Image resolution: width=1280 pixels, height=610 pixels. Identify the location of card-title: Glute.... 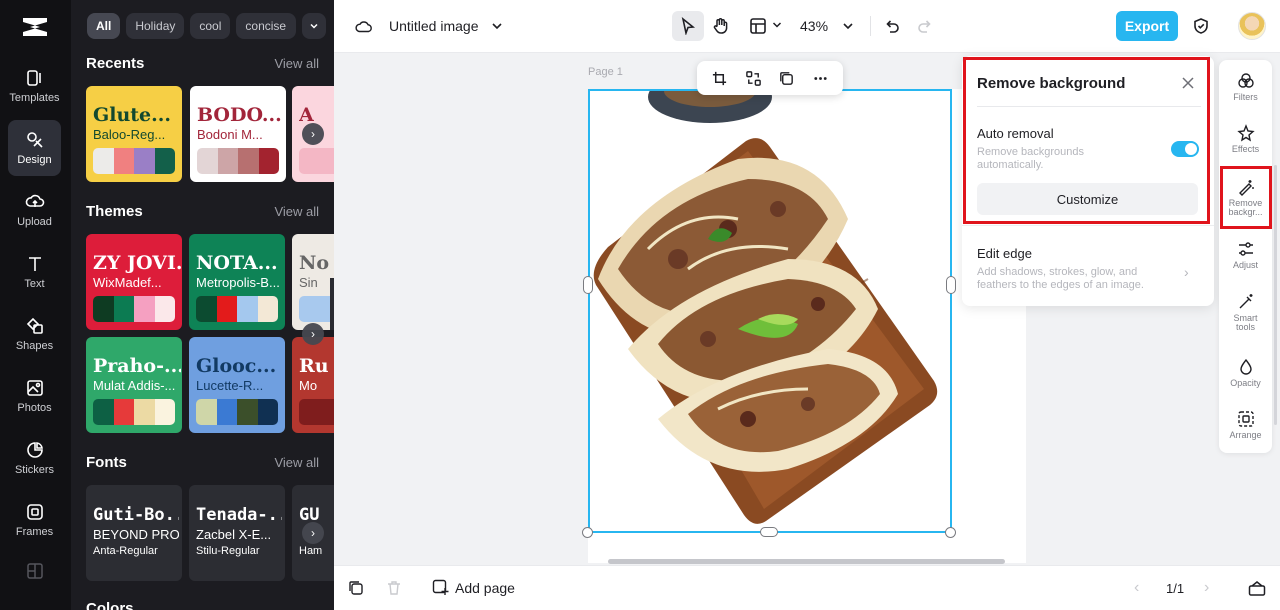
(132, 115).